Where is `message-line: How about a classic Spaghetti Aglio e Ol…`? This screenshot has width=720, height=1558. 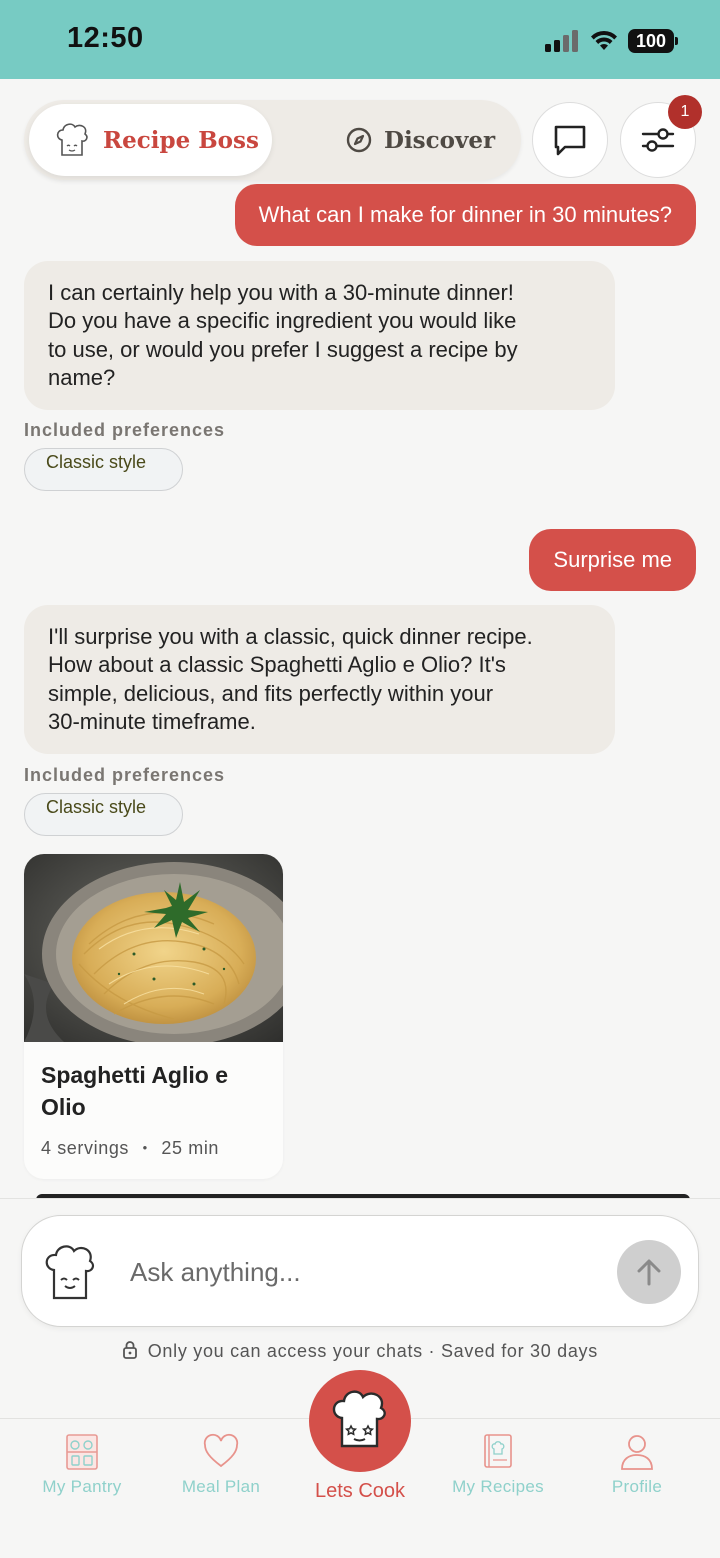 message-line: How about a classic Spaghetti Aglio e Ol… is located at coordinates (277, 665).